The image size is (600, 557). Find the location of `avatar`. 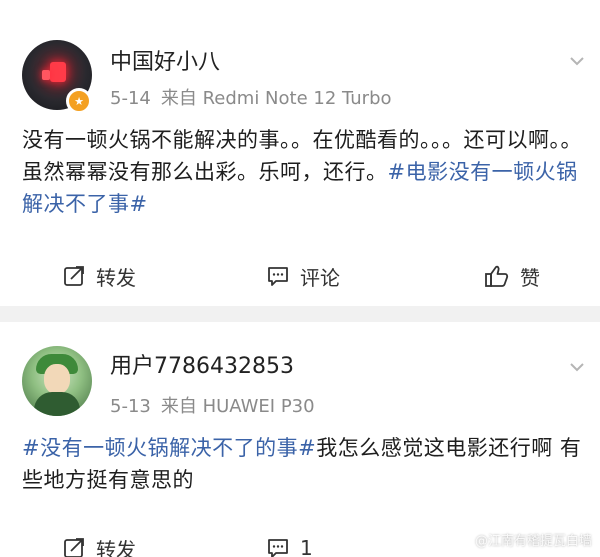

avatar is located at coordinates (57, 381).